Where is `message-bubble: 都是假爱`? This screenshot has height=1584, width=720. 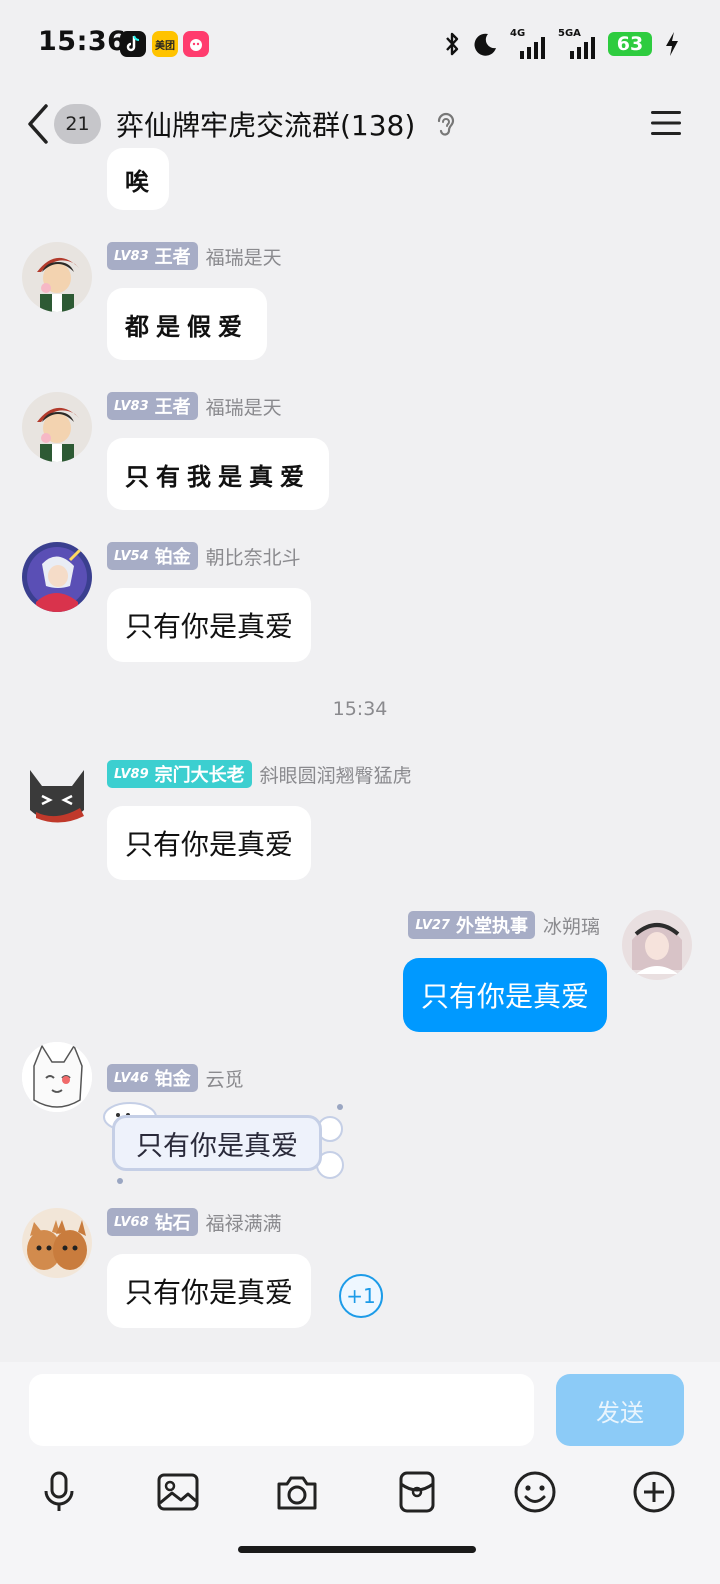 message-bubble: 都是假爱 is located at coordinates (187, 324).